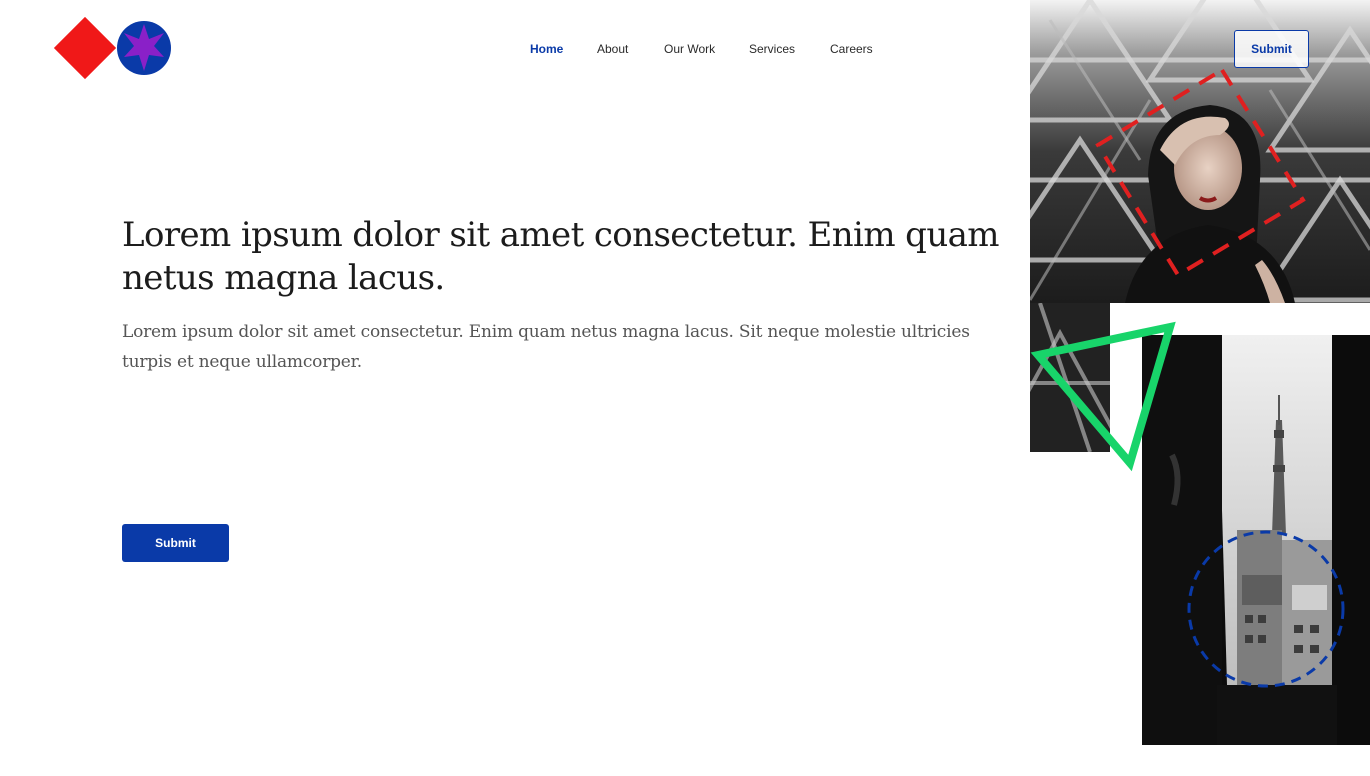 The image size is (1370, 776). Describe the element at coordinates (1256, 540) in the screenshot. I see `city-tower-photo` at that location.